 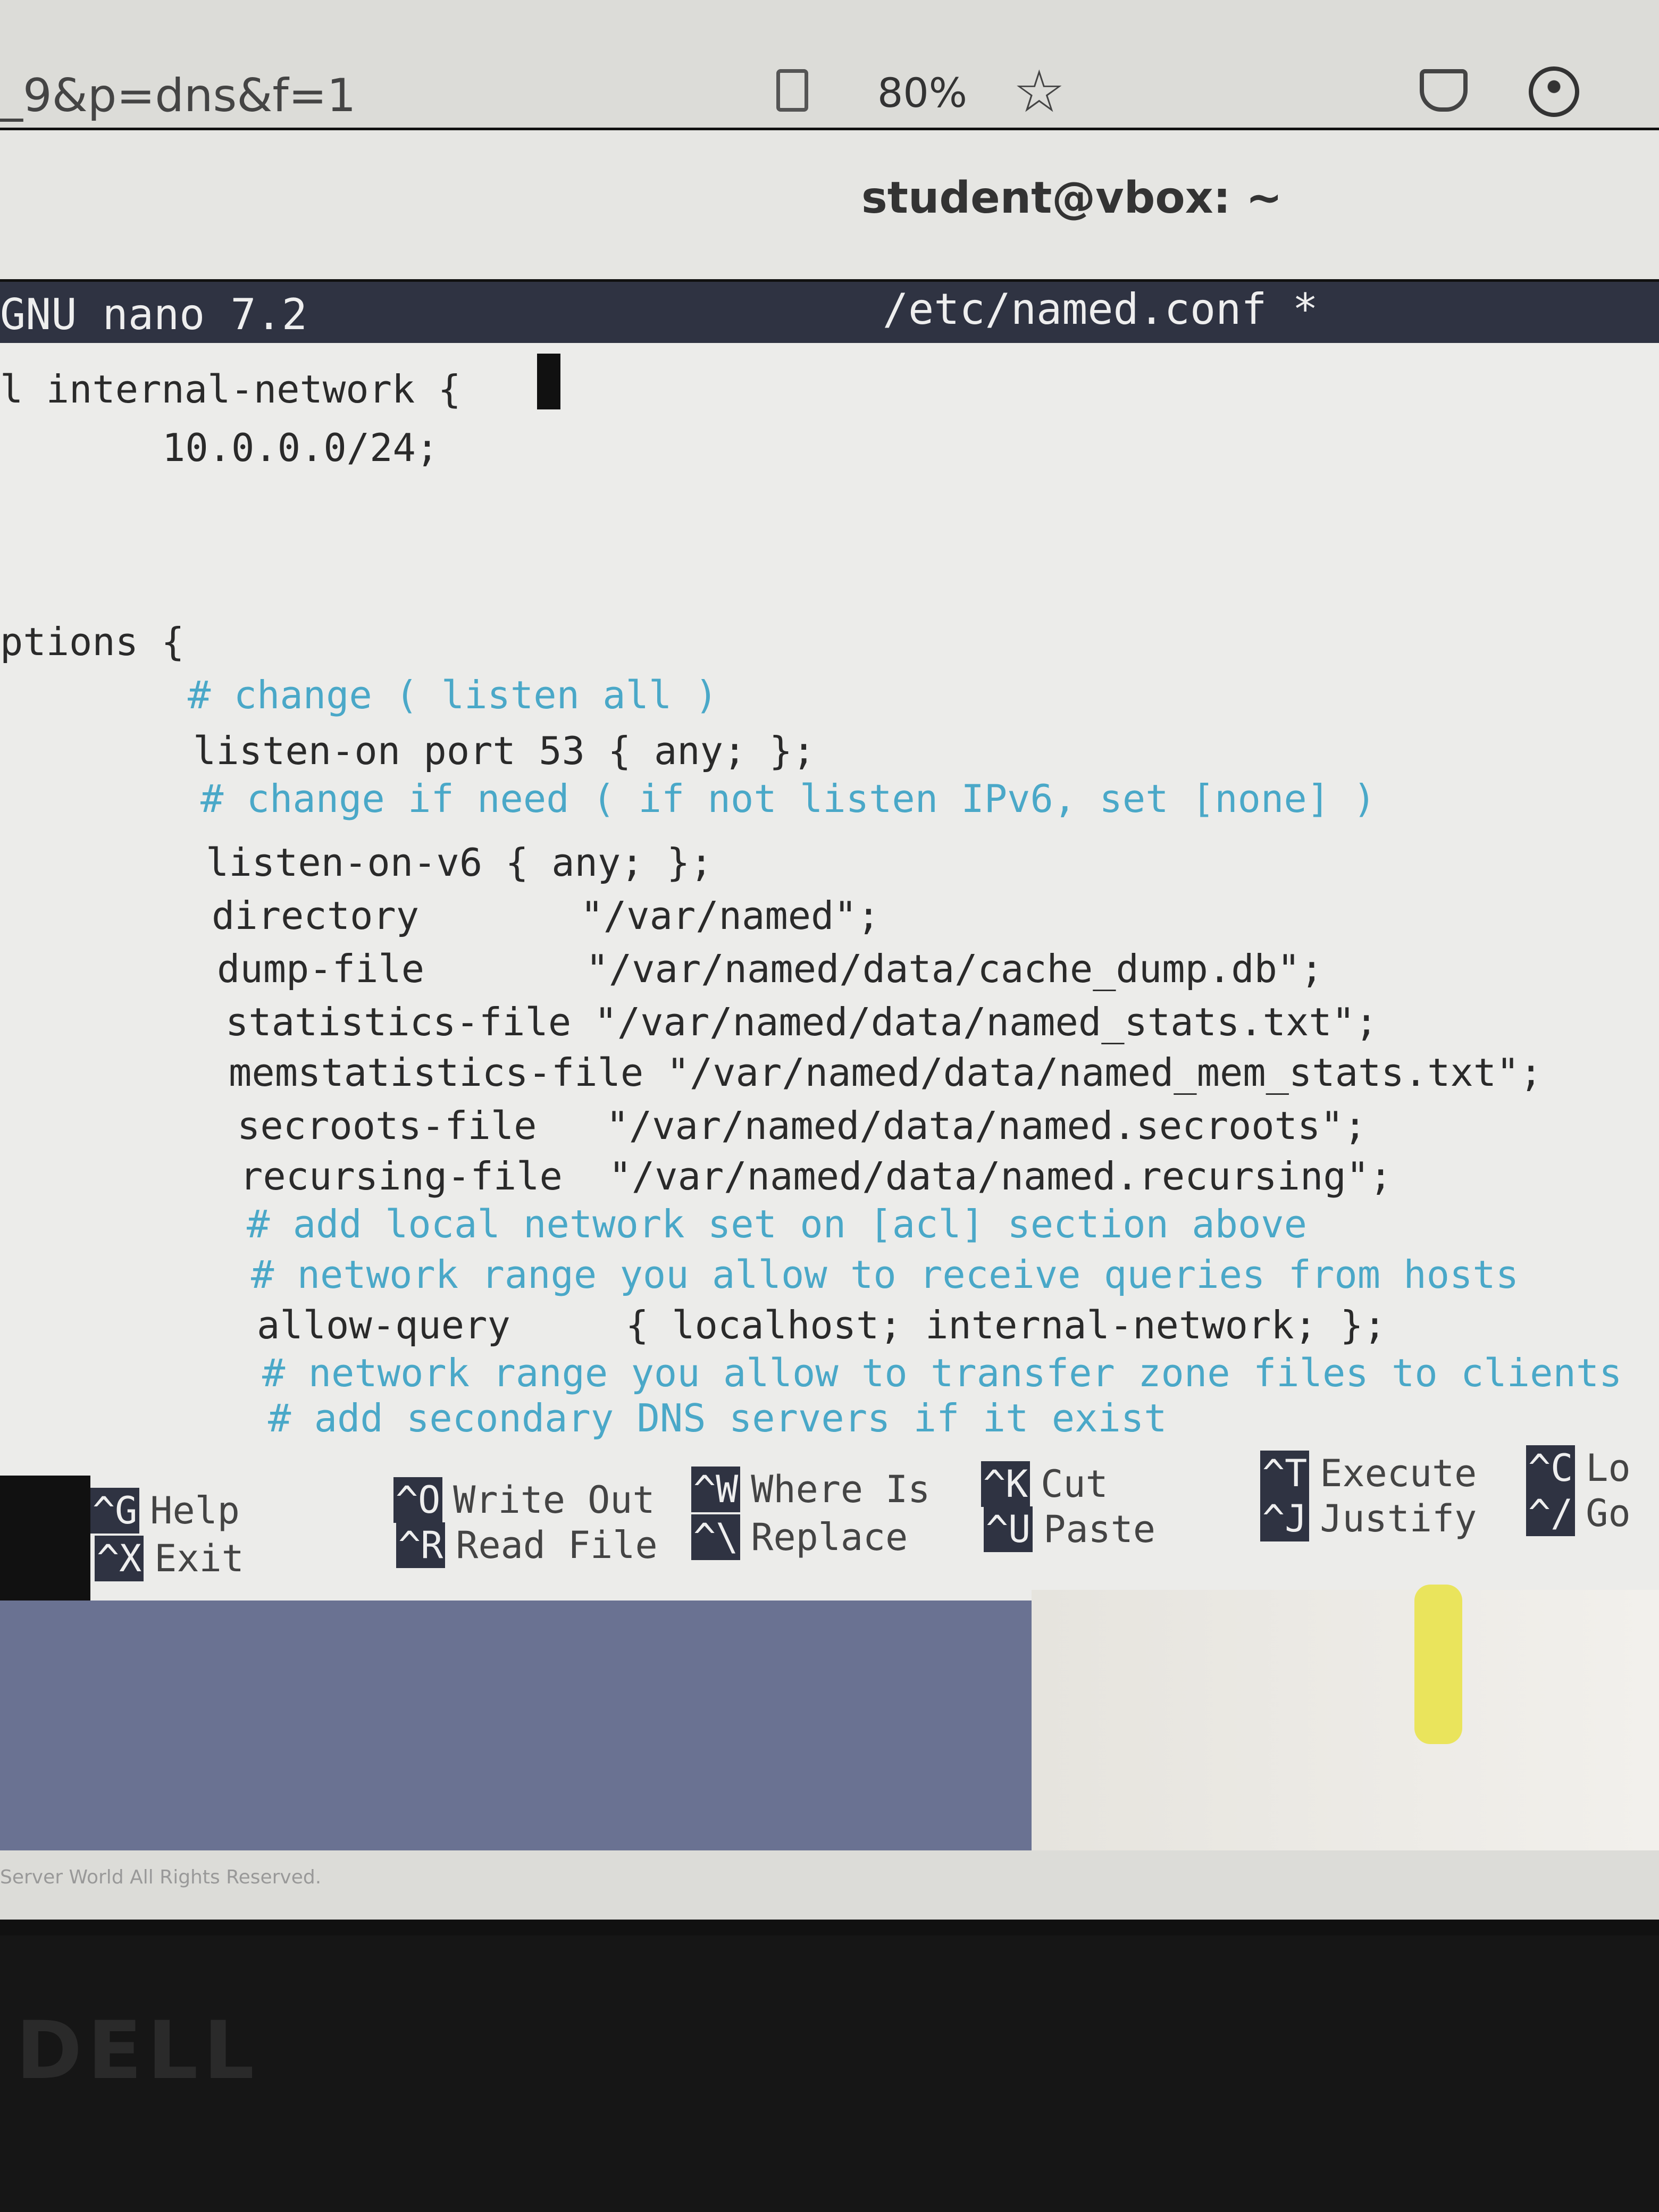 I want to click on terminal-title: student@vbox: ~, so click(x=1072, y=198).